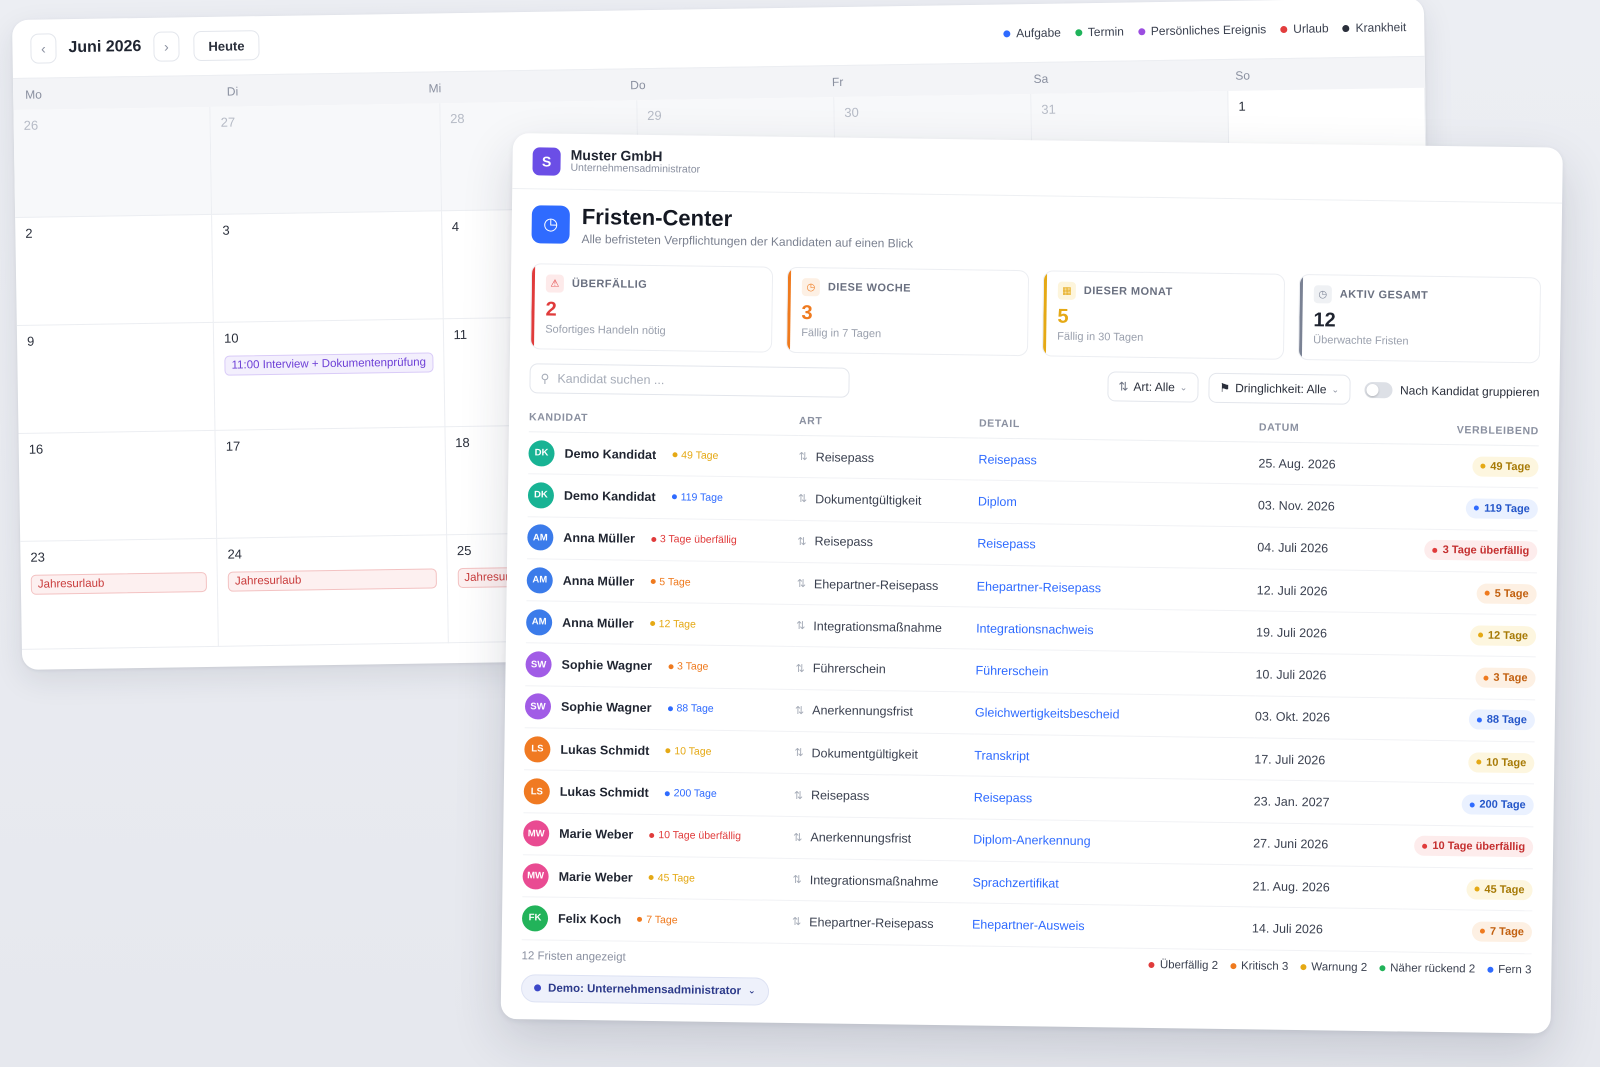 The width and height of the screenshot is (1600, 1067). I want to click on today-button: Heute, so click(226, 46).